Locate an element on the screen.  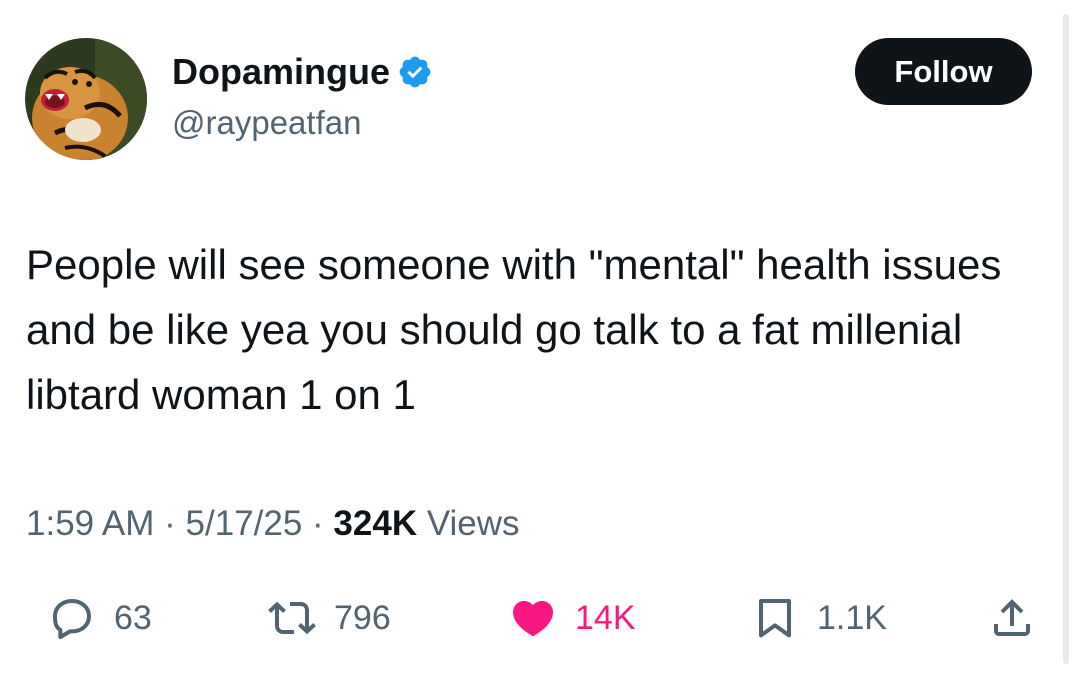
share-button is located at coordinates (1012, 618).